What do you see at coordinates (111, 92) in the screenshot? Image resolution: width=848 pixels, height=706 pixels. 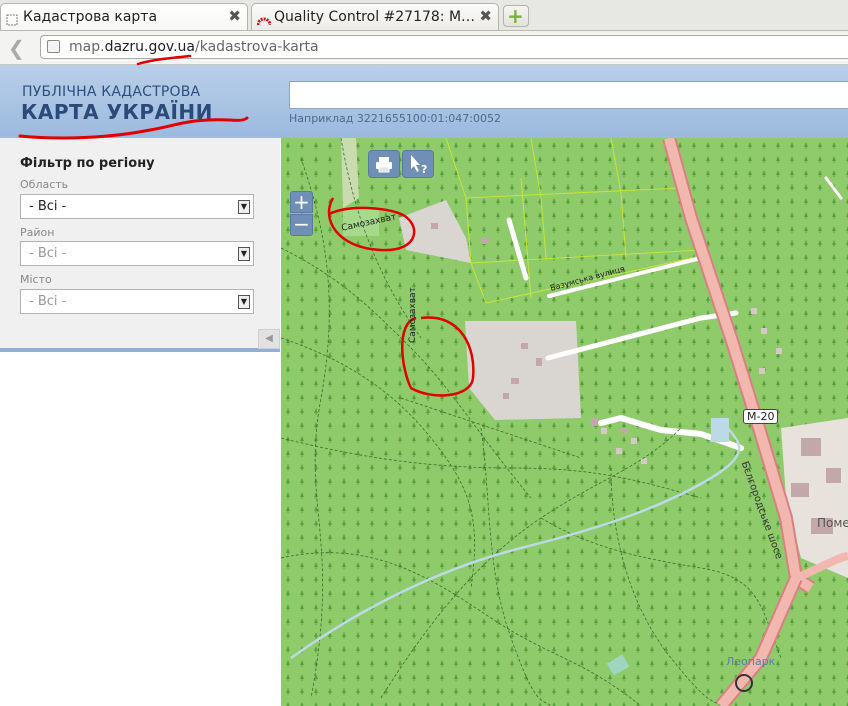 I see `site-logo-line1: ПУБЛІЧНА КАДАСТРОВА` at bounding box center [111, 92].